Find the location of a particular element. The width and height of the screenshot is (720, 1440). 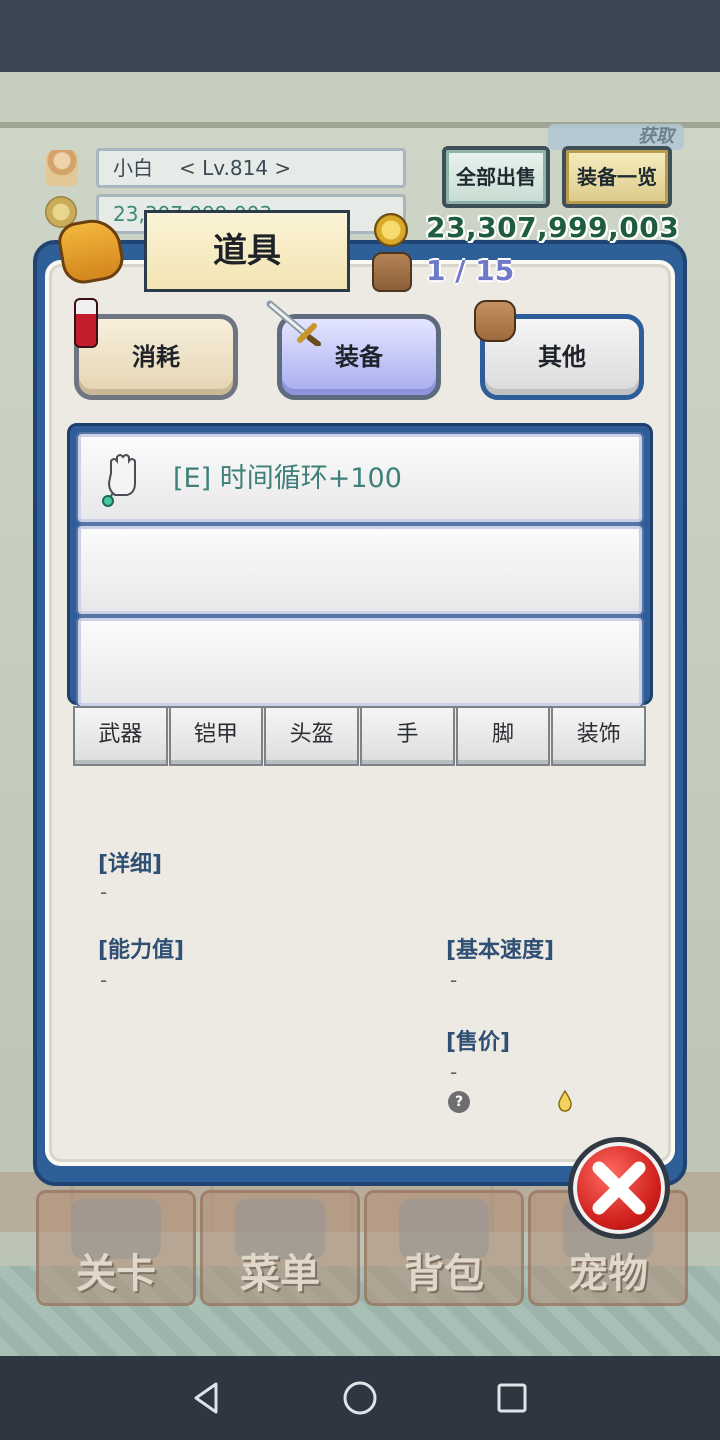

base-speed-value: - is located at coordinates (454, 980).